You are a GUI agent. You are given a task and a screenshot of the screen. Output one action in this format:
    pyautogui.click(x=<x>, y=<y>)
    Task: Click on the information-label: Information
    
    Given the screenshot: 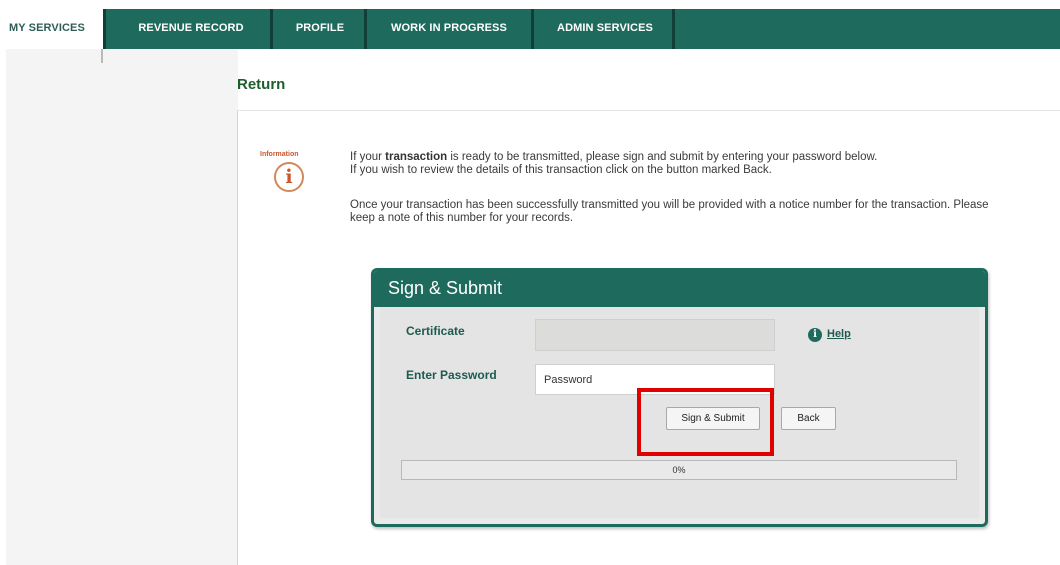 What is the action you would take?
    pyautogui.click(x=279, y=154)
    